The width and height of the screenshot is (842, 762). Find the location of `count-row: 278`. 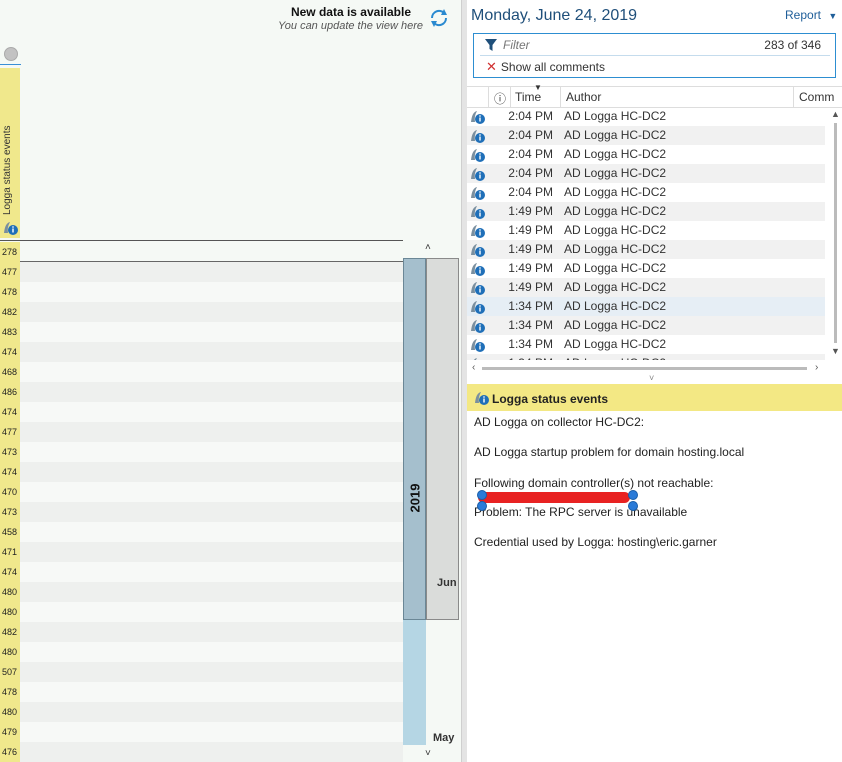

count-row: 278 is located at coordinates (201, 252).